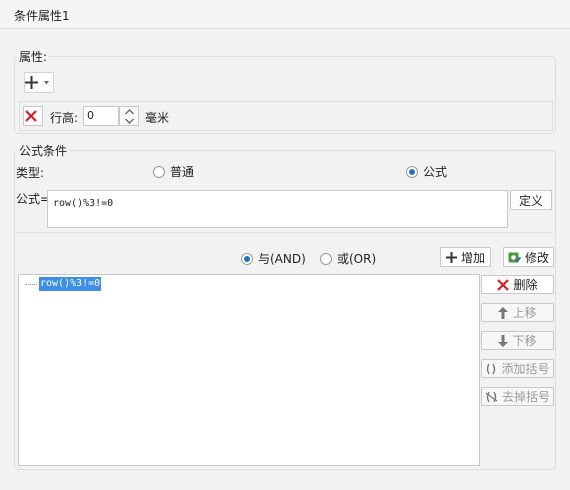 The height and width of the screenshot is (490, 570). I want to click on modify-condition-button: 修改, so click(528, 257).